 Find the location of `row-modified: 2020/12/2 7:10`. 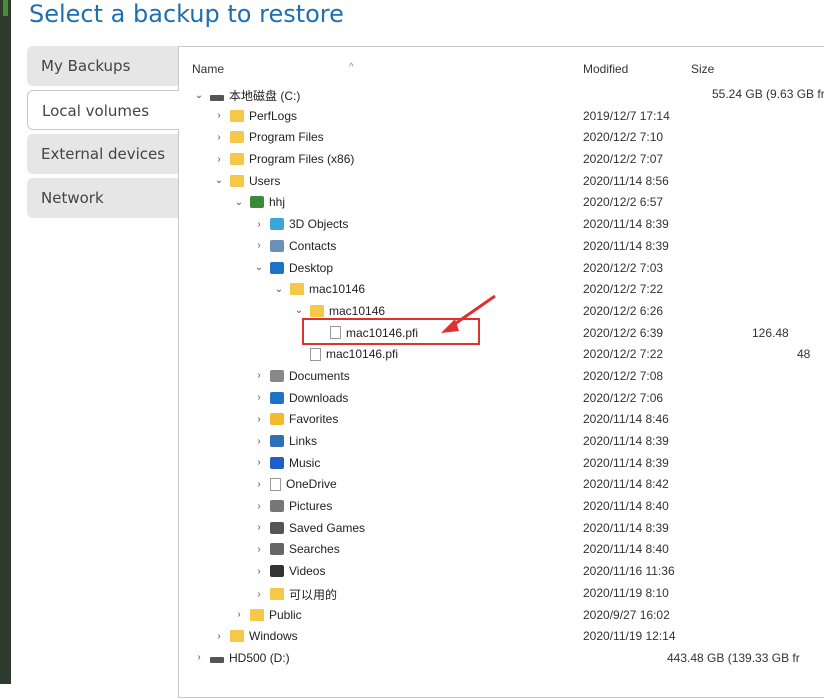

row-modified: 2020/12/2 7:10 is located at coordinates (623, 137).